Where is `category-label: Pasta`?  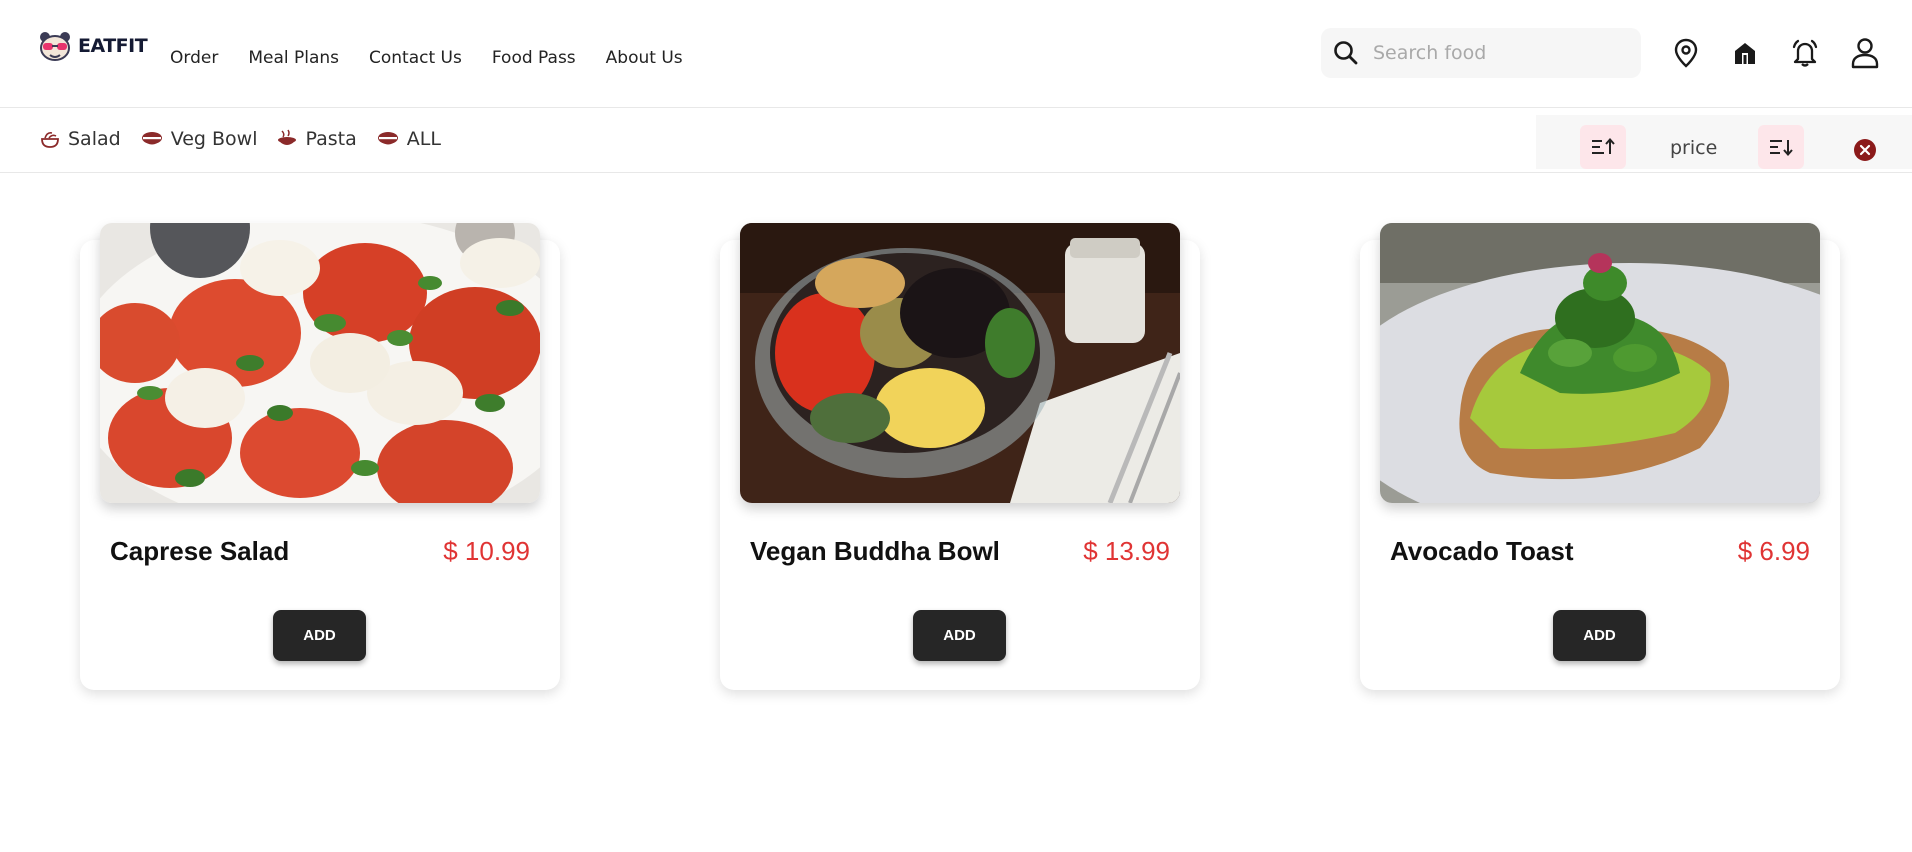 category-label: Pasta is located at coordinates (331, 139).